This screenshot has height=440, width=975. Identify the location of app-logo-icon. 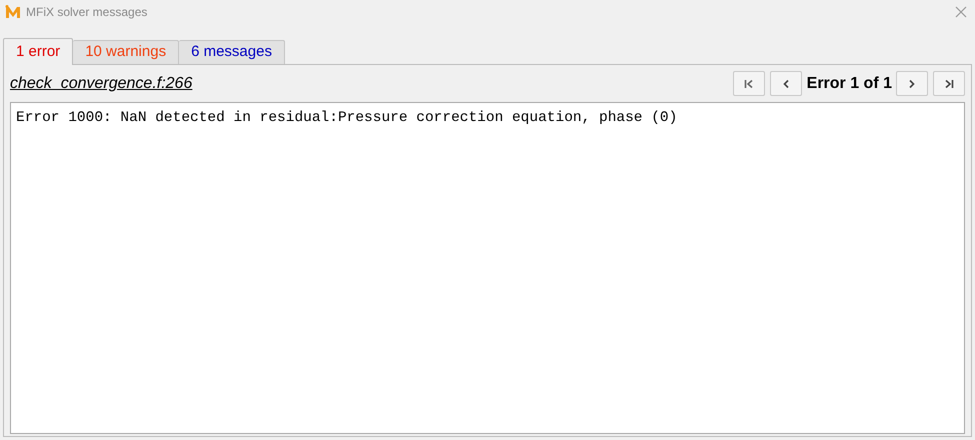
(13, 12).